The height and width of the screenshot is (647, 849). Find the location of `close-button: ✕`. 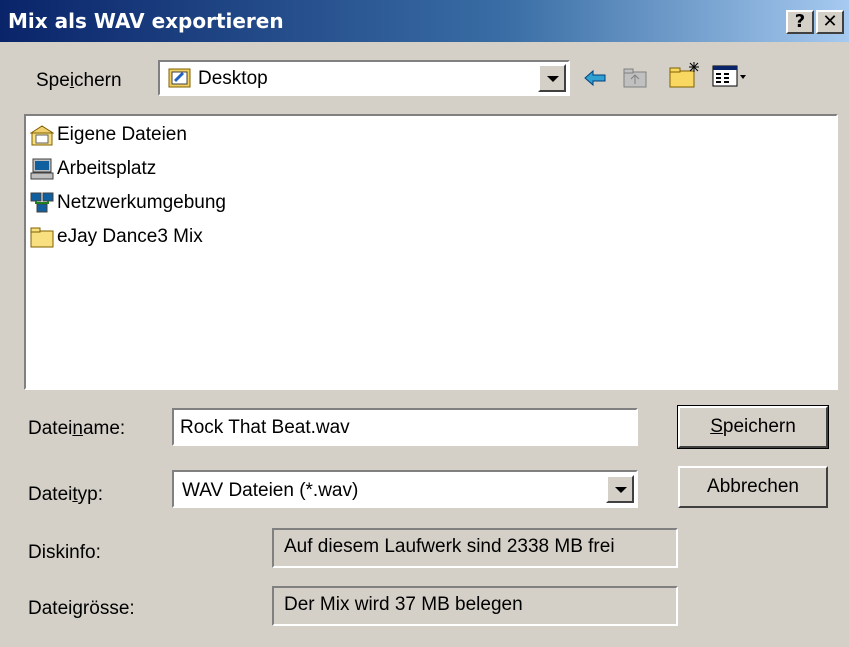

close-button: ✕ is located at coordinates (830, 22).